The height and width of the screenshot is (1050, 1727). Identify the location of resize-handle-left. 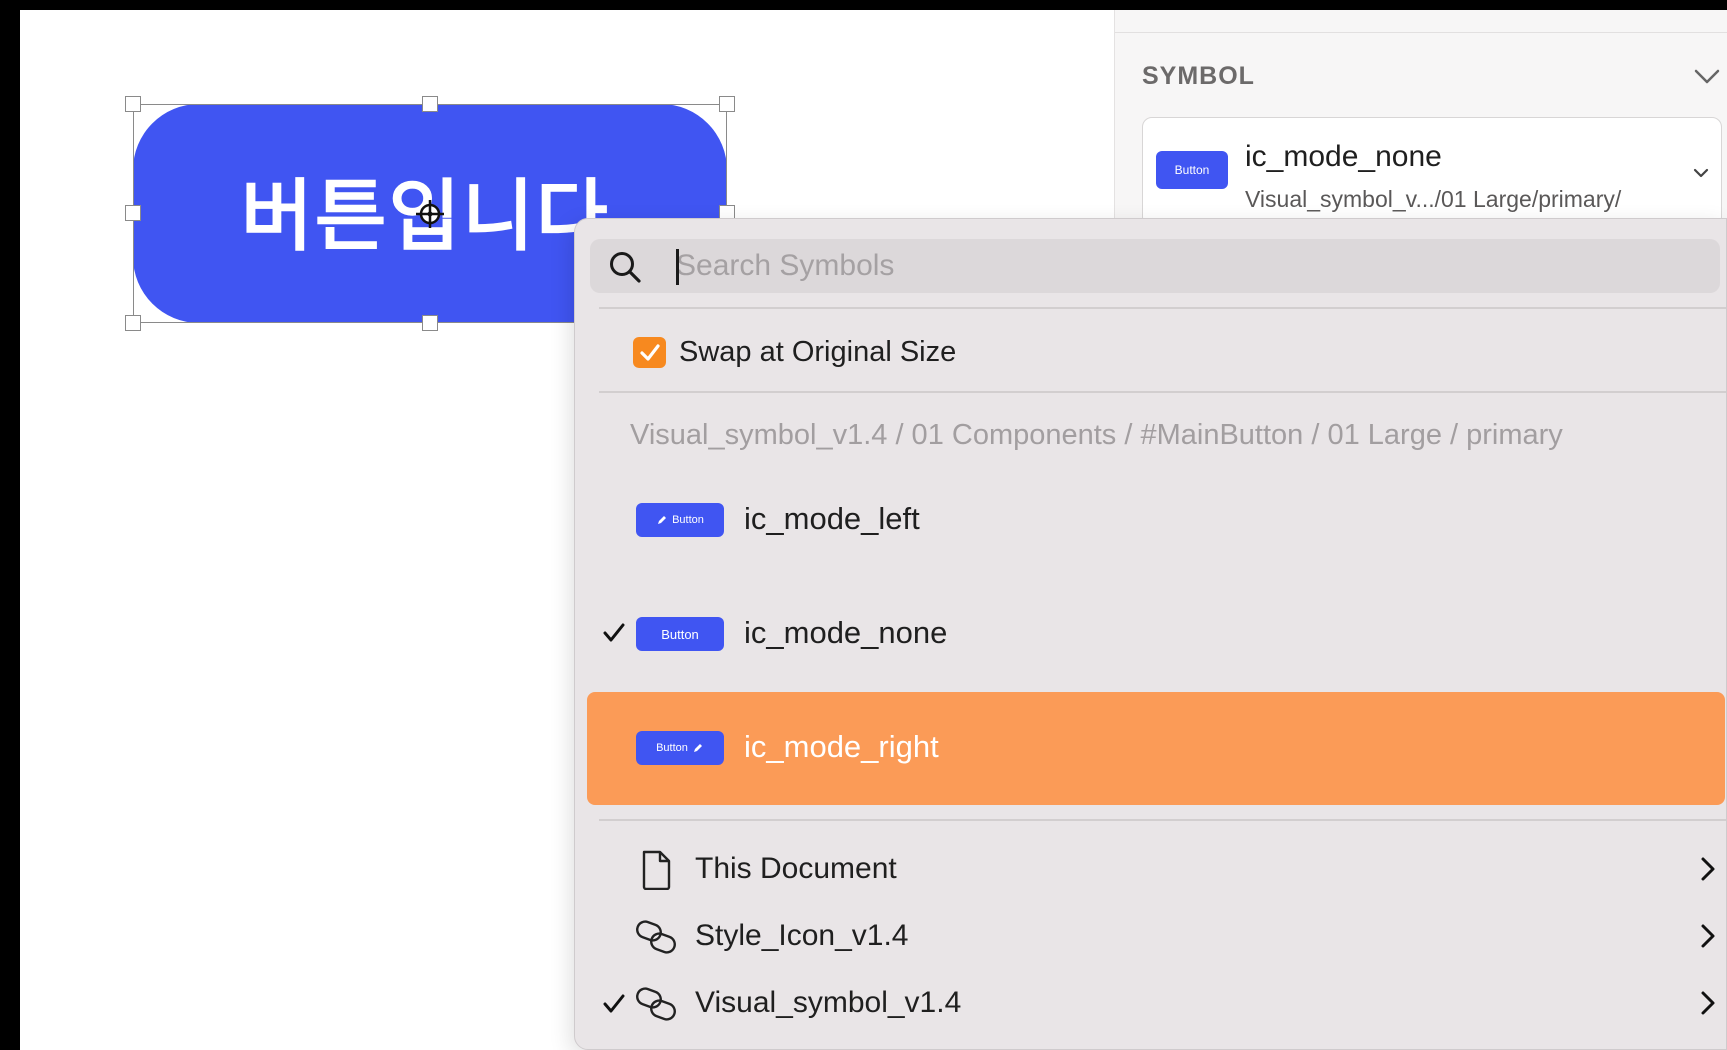
(133, 213).